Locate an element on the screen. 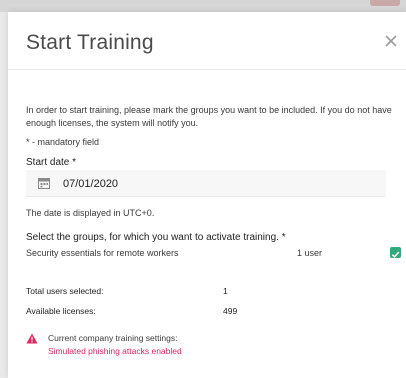 The image size is (406, 378). close-icon is located at coordinates (391, 41).